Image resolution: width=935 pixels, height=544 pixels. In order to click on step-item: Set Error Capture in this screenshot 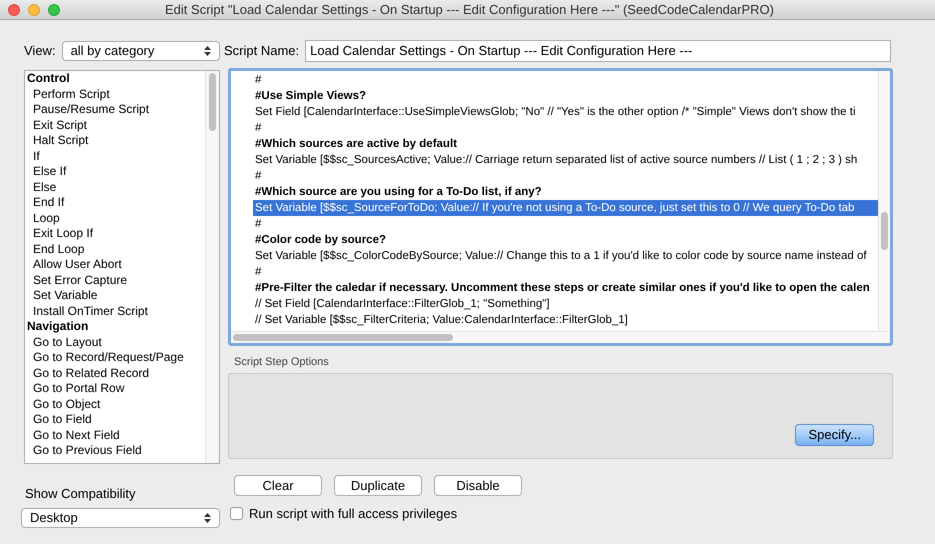, I will do `click(116, 280)`.